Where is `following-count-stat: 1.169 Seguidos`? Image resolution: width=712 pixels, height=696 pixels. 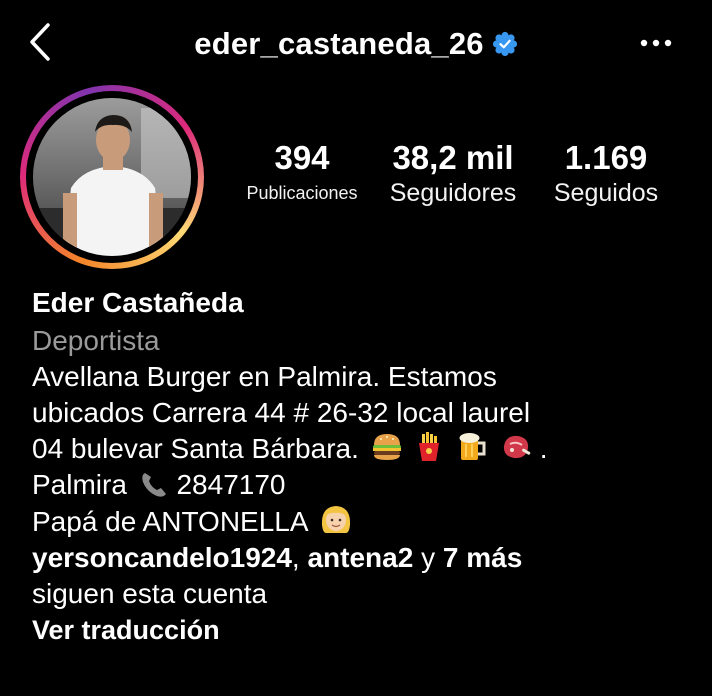
following-count-stat: 1.169 Seguidos is located at coordinates (606, 173).